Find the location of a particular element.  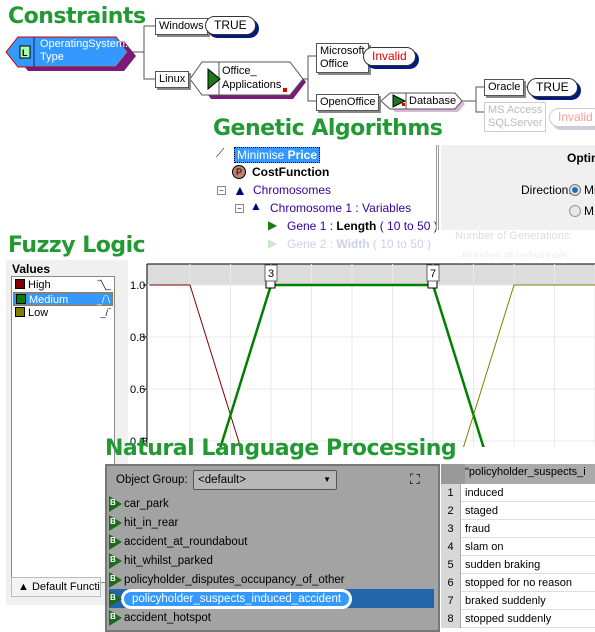

values-list: High ‾╲_ Medium _/‾\ Low _/‾ is located at coordinates (63, 429).